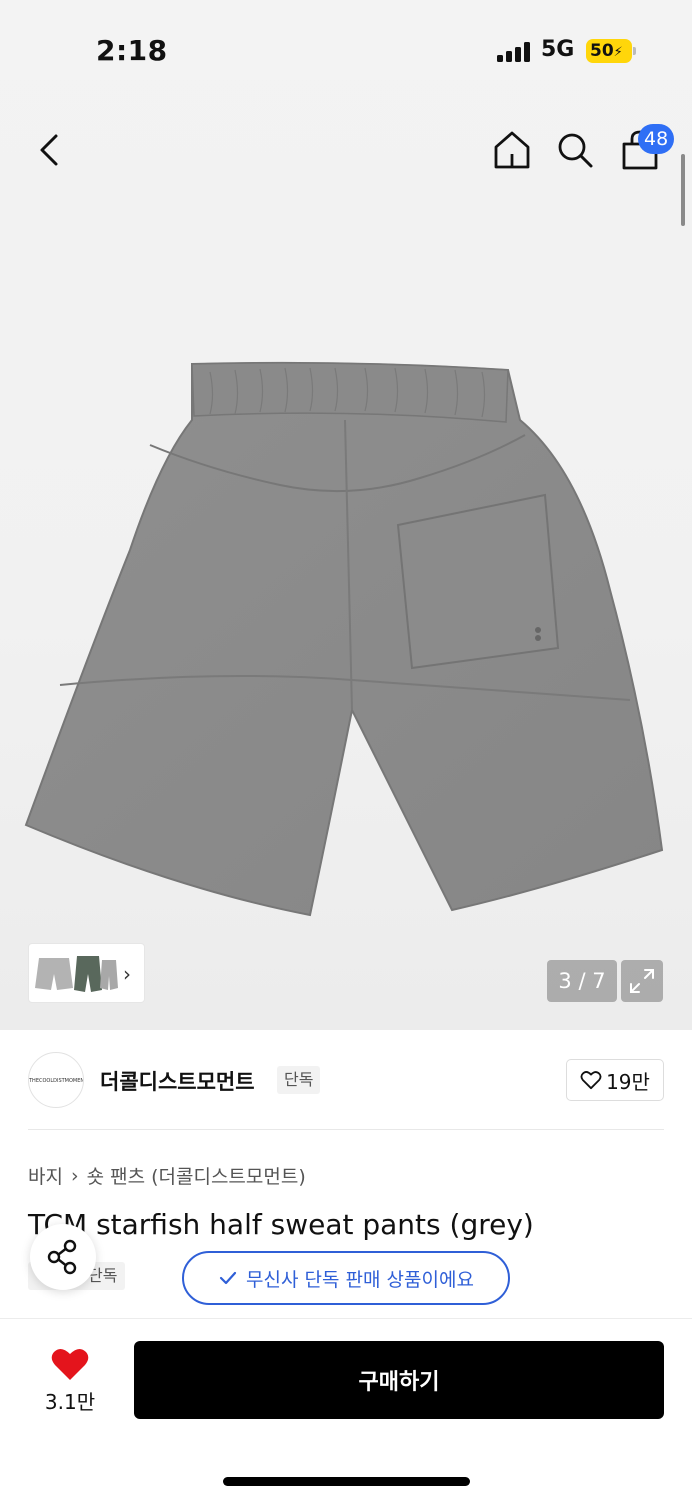  What do you see at coordinates (514, 52) in the screenshot?
I see `signal-icon` at bounding box center [514, 52].